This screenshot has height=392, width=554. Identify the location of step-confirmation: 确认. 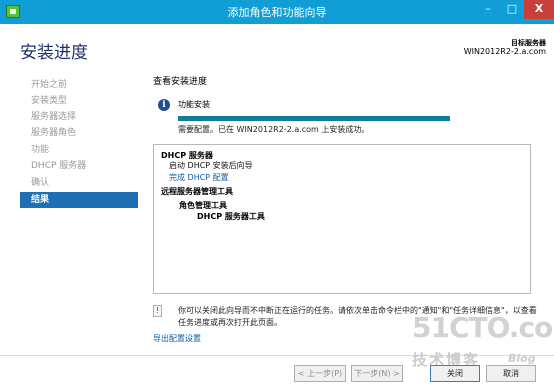
(79, 183).